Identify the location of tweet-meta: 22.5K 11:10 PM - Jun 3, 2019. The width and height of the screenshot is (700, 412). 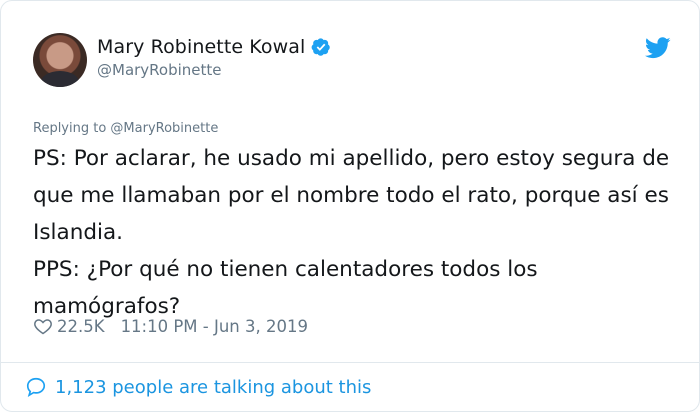
(170, 326).